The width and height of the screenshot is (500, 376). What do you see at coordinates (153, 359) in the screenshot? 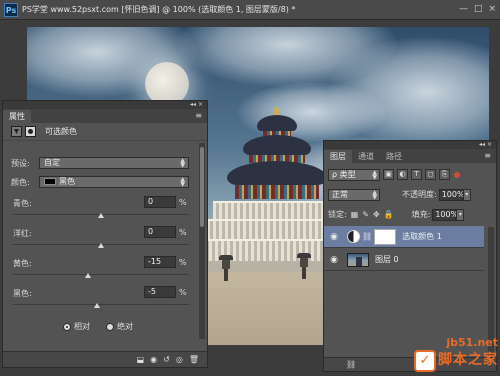
I see `view-previous-icon: ◉` at bounding box center [153, 359].